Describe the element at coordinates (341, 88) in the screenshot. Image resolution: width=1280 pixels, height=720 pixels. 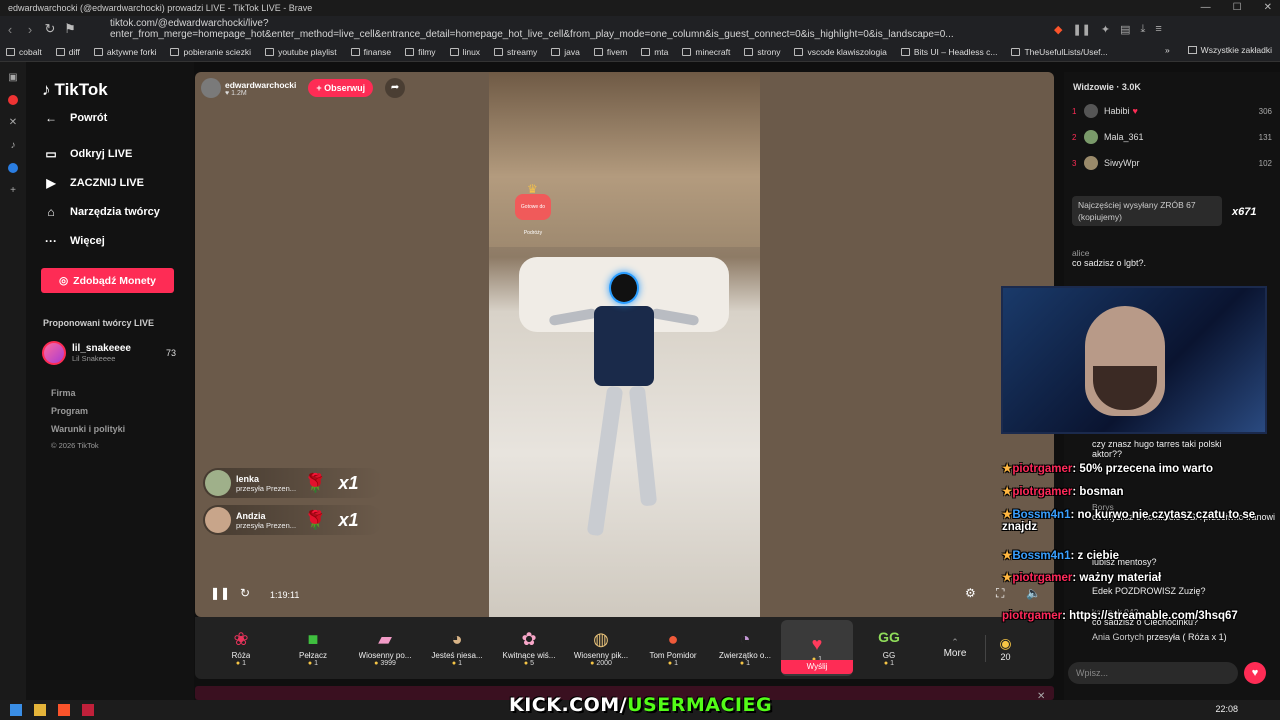
I see `follow-button: + Obserwuj` at that location.